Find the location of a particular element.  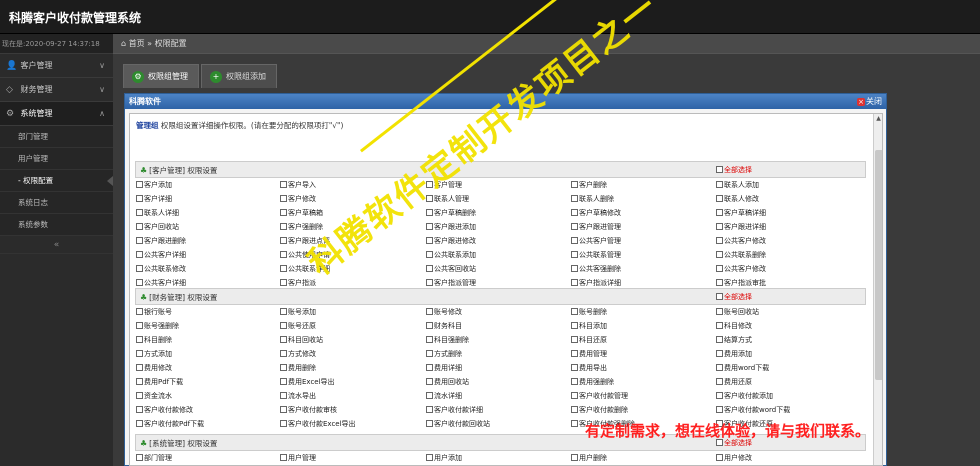

permission-item: 客户收付款Excel导出 is located at coordinates (318, 424).